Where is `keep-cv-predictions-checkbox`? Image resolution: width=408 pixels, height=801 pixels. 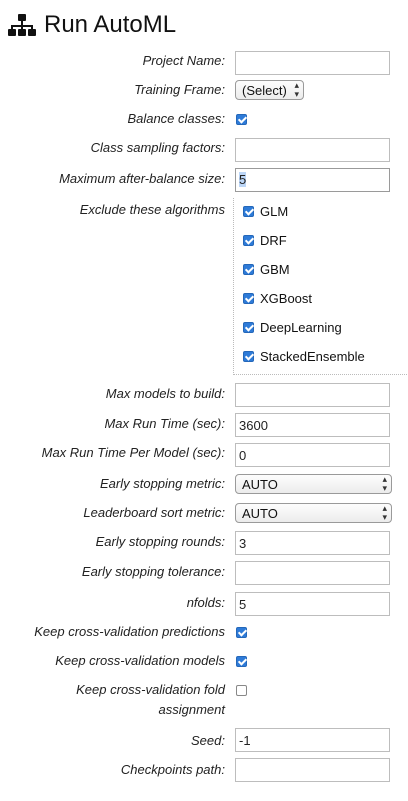
keep-cv-predictions-checkbox is located at coordinates (241, 632).